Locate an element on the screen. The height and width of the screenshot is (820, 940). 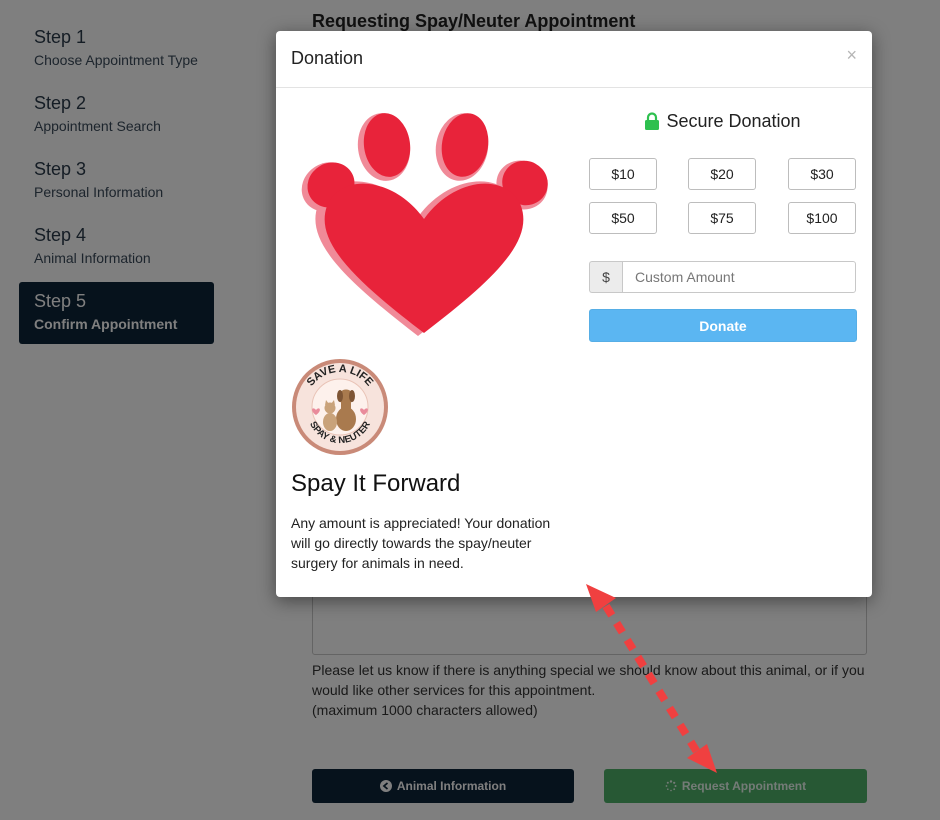
modal-title: Donation is located at coordinates (327, 58).